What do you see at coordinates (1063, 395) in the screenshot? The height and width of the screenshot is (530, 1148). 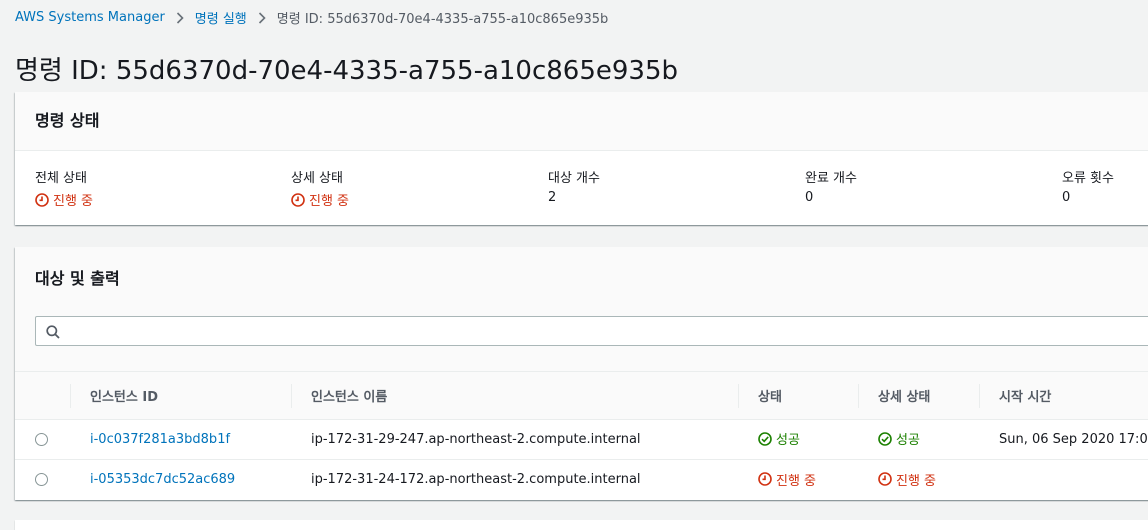 I see `column-header-start-time: 시작 시간` at bounding box center [1063, 395].